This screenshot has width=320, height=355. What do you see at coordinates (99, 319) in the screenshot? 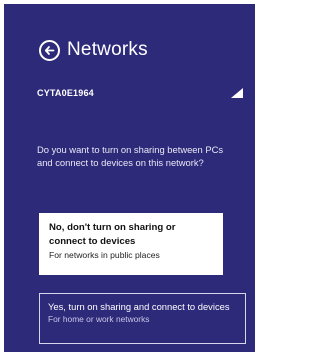
I see `yes-sharing-description: For home or work networks` at bounding box center [99, 319].